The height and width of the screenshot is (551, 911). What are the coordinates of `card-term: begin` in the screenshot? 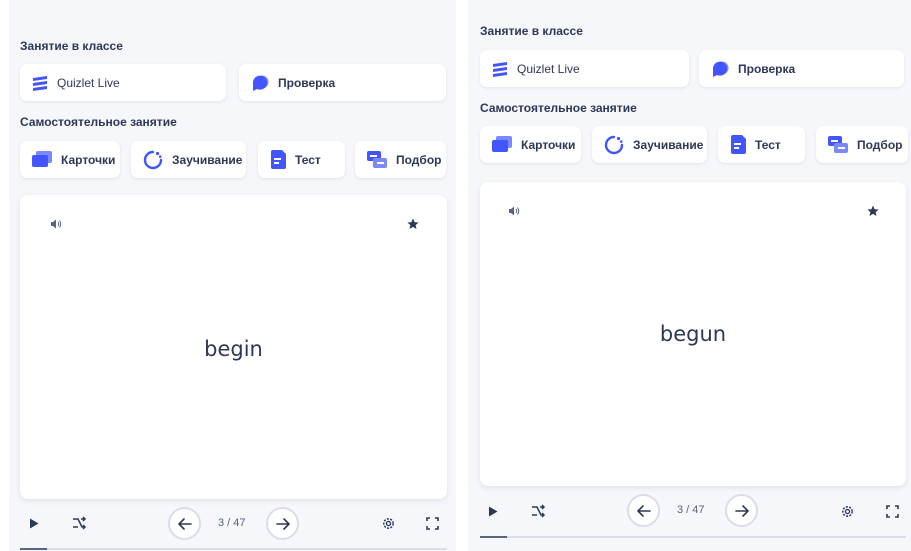 It's located at (233, 349).